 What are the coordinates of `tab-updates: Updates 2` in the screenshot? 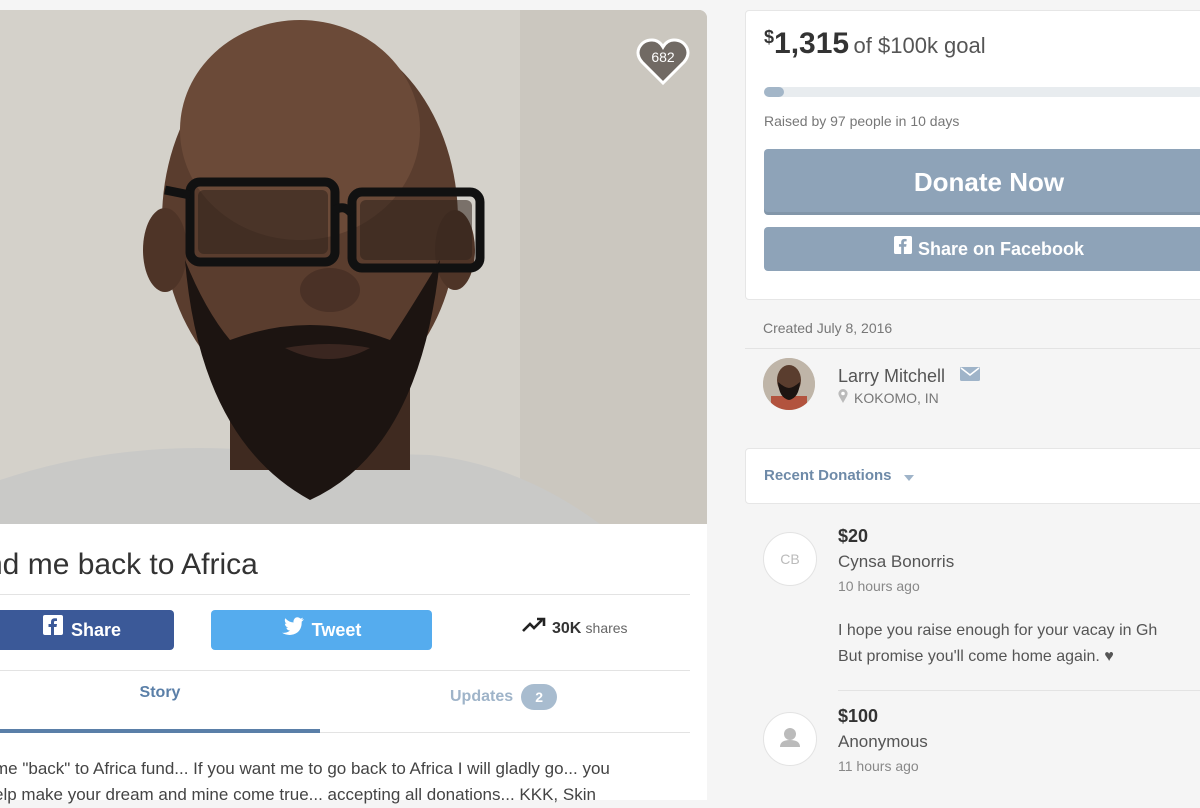 It's located at (504, 697).